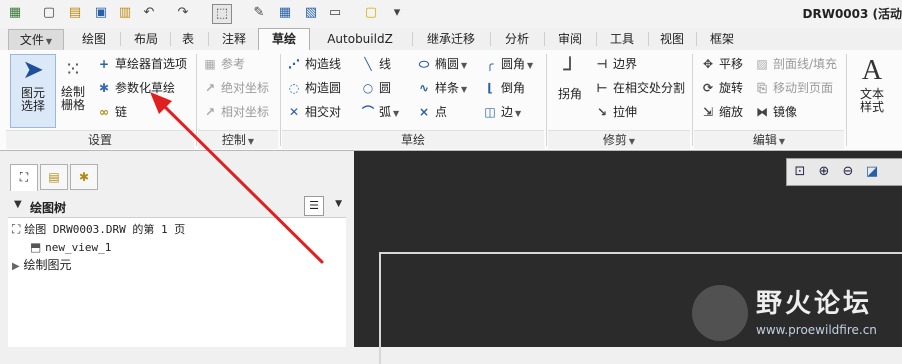 The image size is (902, 364). What do you see at coordinates (125, 13) in the screenshot?
I see `save-copy-icon: ▥` at bounding box center [125, 13].